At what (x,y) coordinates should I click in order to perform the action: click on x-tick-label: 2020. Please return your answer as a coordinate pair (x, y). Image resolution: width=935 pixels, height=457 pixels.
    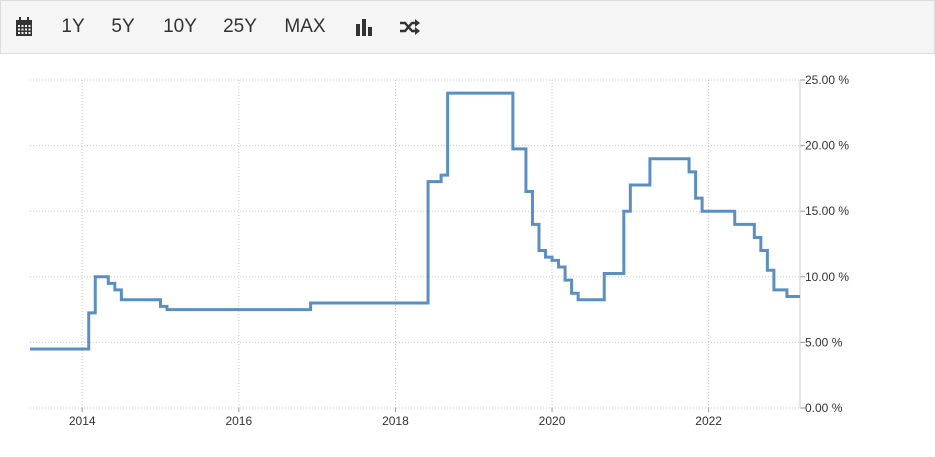
    Looking at the image, I should click on (552, 421).